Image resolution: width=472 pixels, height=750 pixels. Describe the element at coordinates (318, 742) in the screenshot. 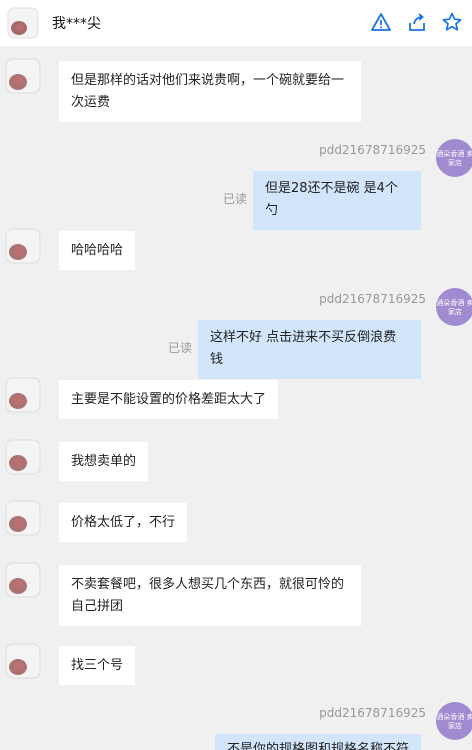

I see `message-bubble: 不是你的规格图和规格名称不符` at that location.